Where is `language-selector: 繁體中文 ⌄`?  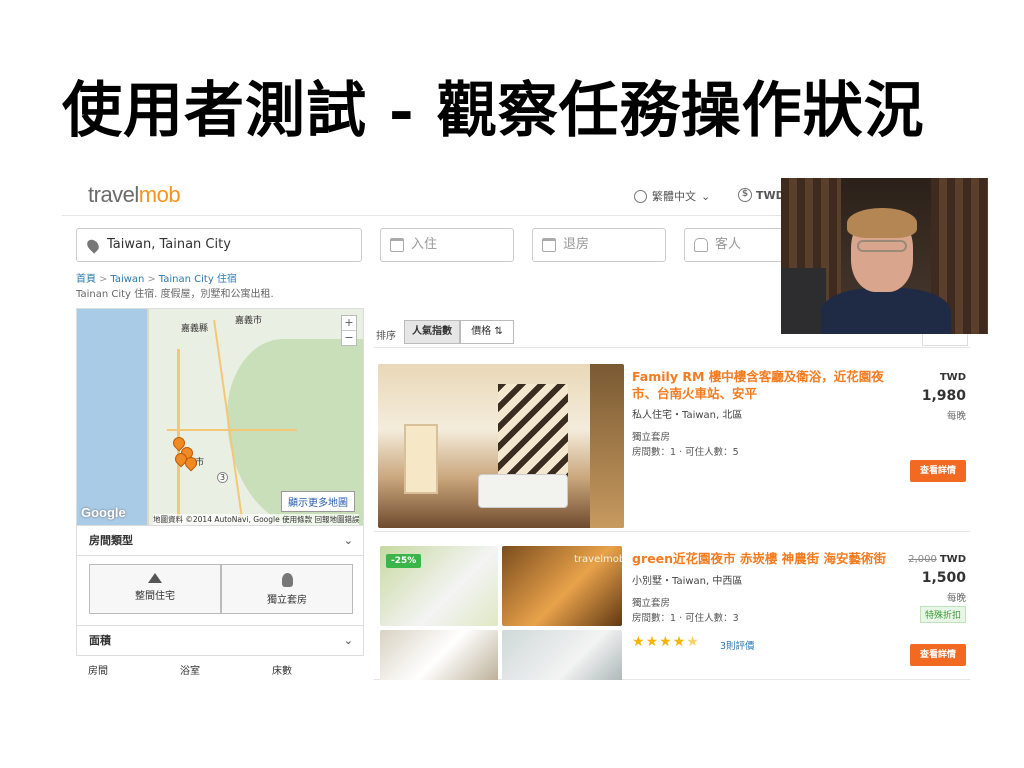 language-selector: 繁體中文 ⌄ is located at coordinates (672, 196).